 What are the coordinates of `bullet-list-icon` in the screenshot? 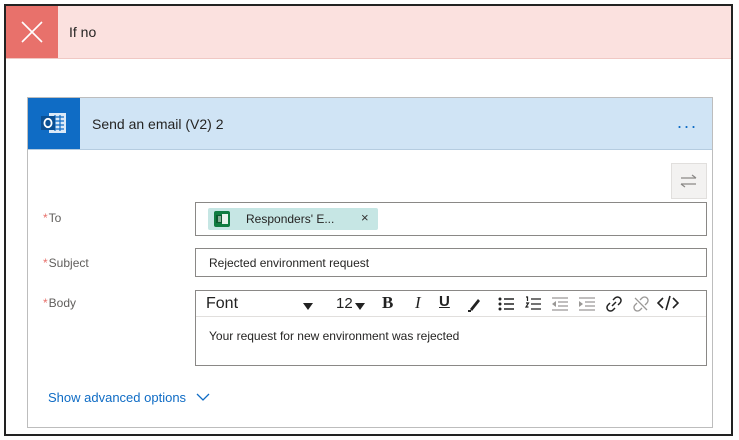 It's located at (506, 305).